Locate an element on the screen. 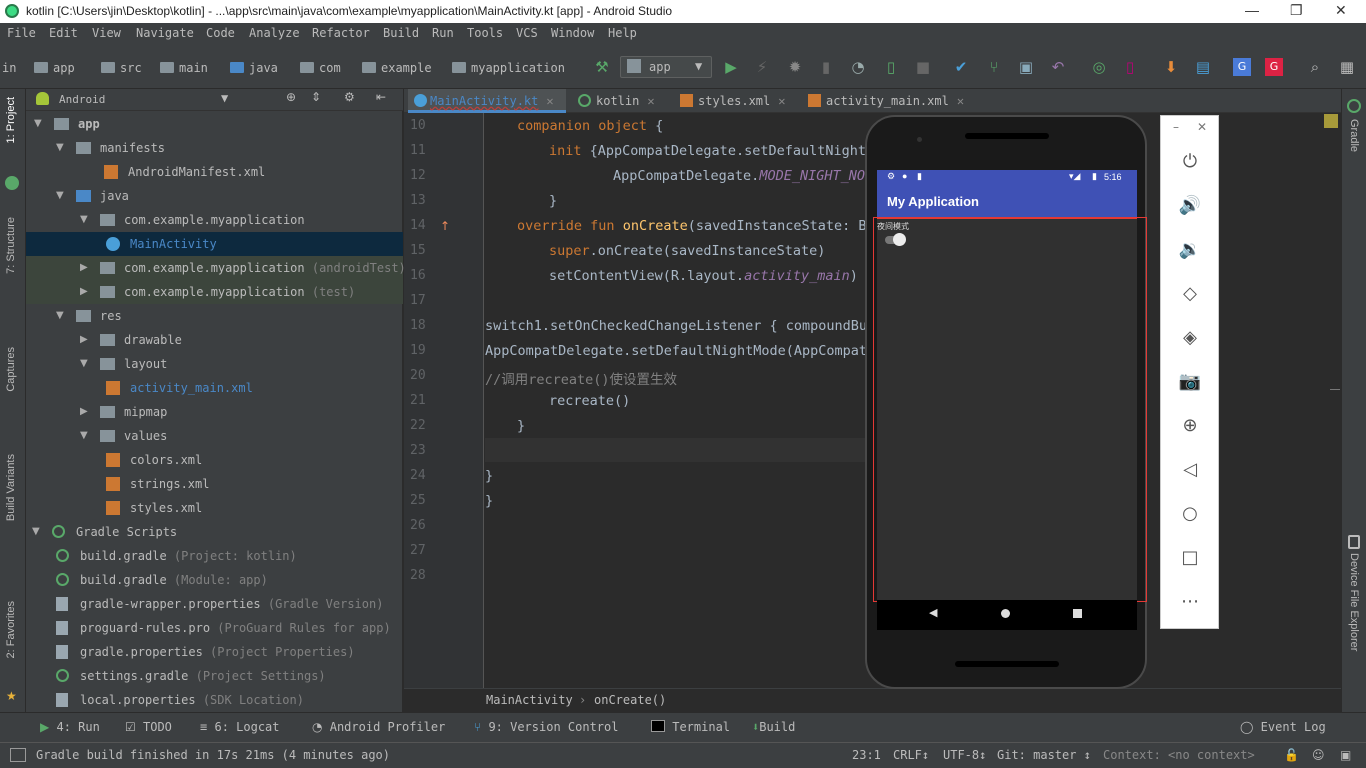  restore-icon: ❐ is located at coordinates (1296, 10).